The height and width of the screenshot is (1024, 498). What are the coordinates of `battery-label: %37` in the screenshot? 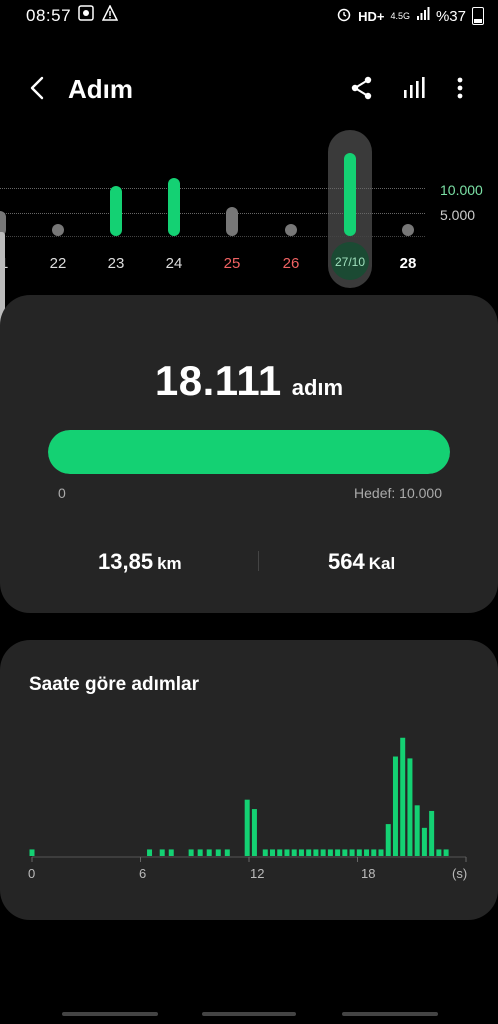 It's located at (450, 16).